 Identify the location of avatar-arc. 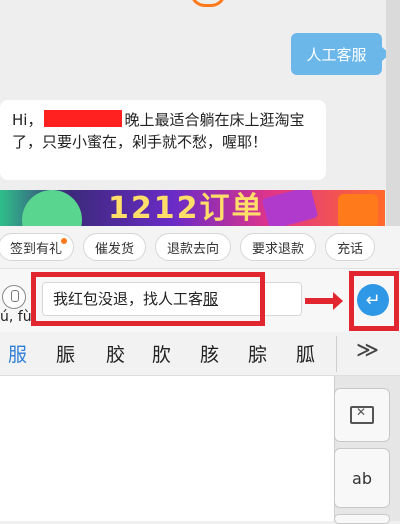
(208, 3).